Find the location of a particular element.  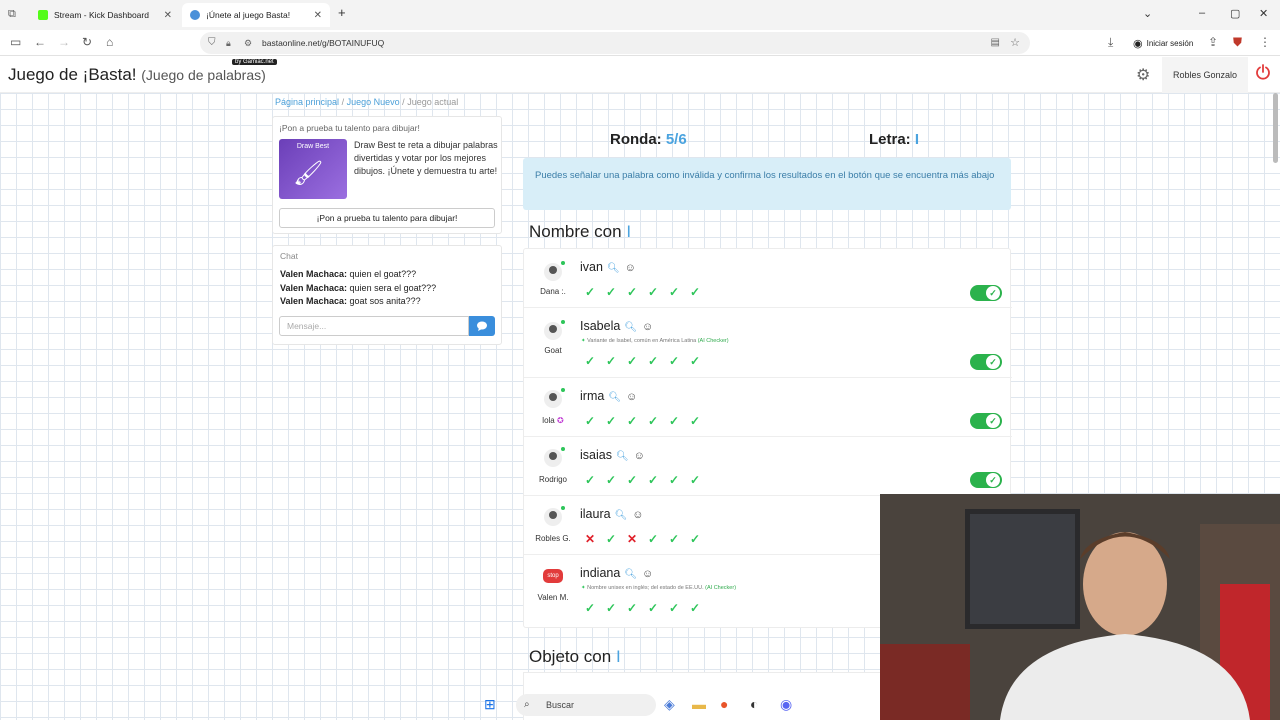

draw-best-image-label: Draw Best is located at coordinates (313, 146).